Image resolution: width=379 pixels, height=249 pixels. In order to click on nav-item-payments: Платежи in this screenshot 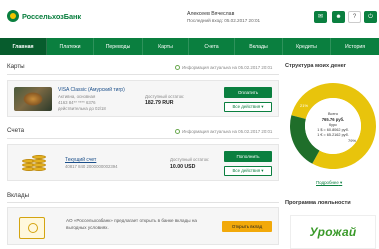, I will do `click(70, 46)`.